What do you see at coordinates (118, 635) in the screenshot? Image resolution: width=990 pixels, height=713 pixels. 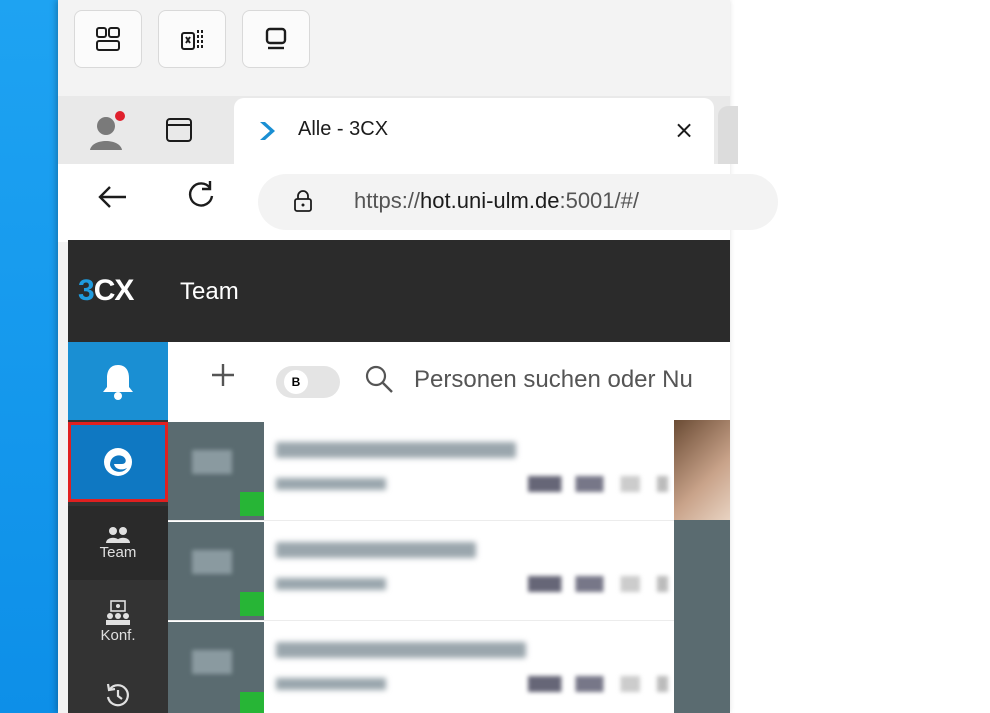 I see `sidebar-item-label: Konf.` at bounding box center [118, 635].